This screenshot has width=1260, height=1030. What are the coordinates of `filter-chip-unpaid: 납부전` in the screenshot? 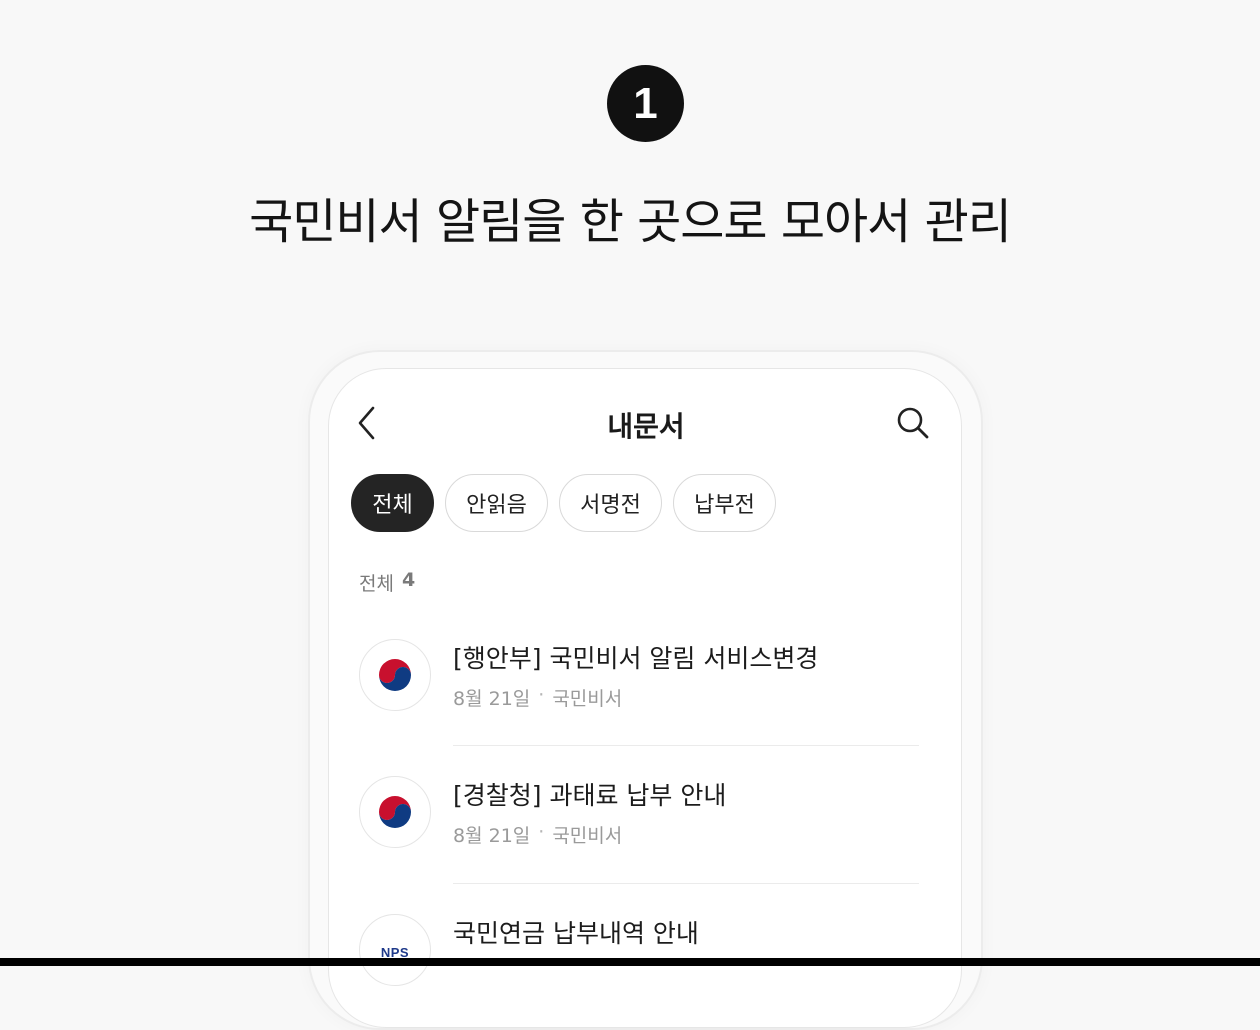 It's located at (724, 503).